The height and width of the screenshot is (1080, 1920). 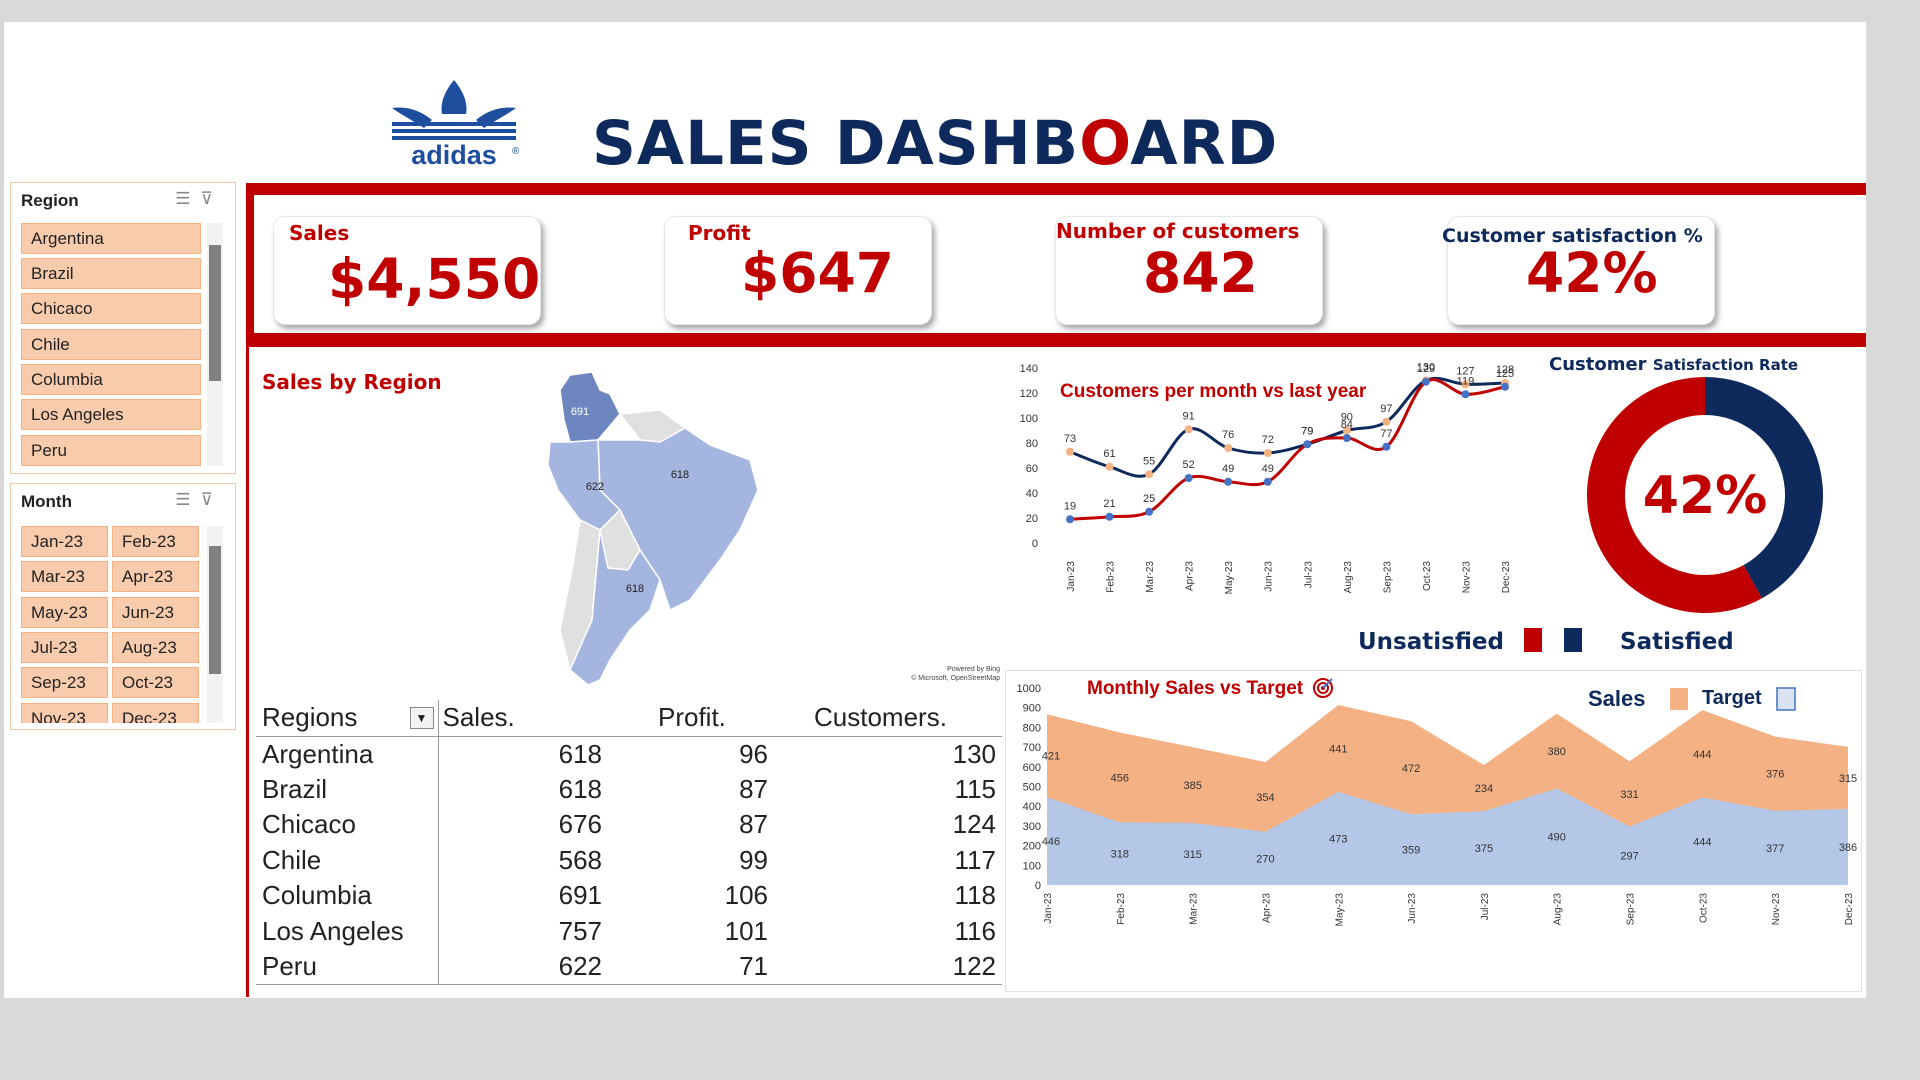 I want to click on donut-title: Customer Satisfaction Rate, so click(x=1674, y=364).